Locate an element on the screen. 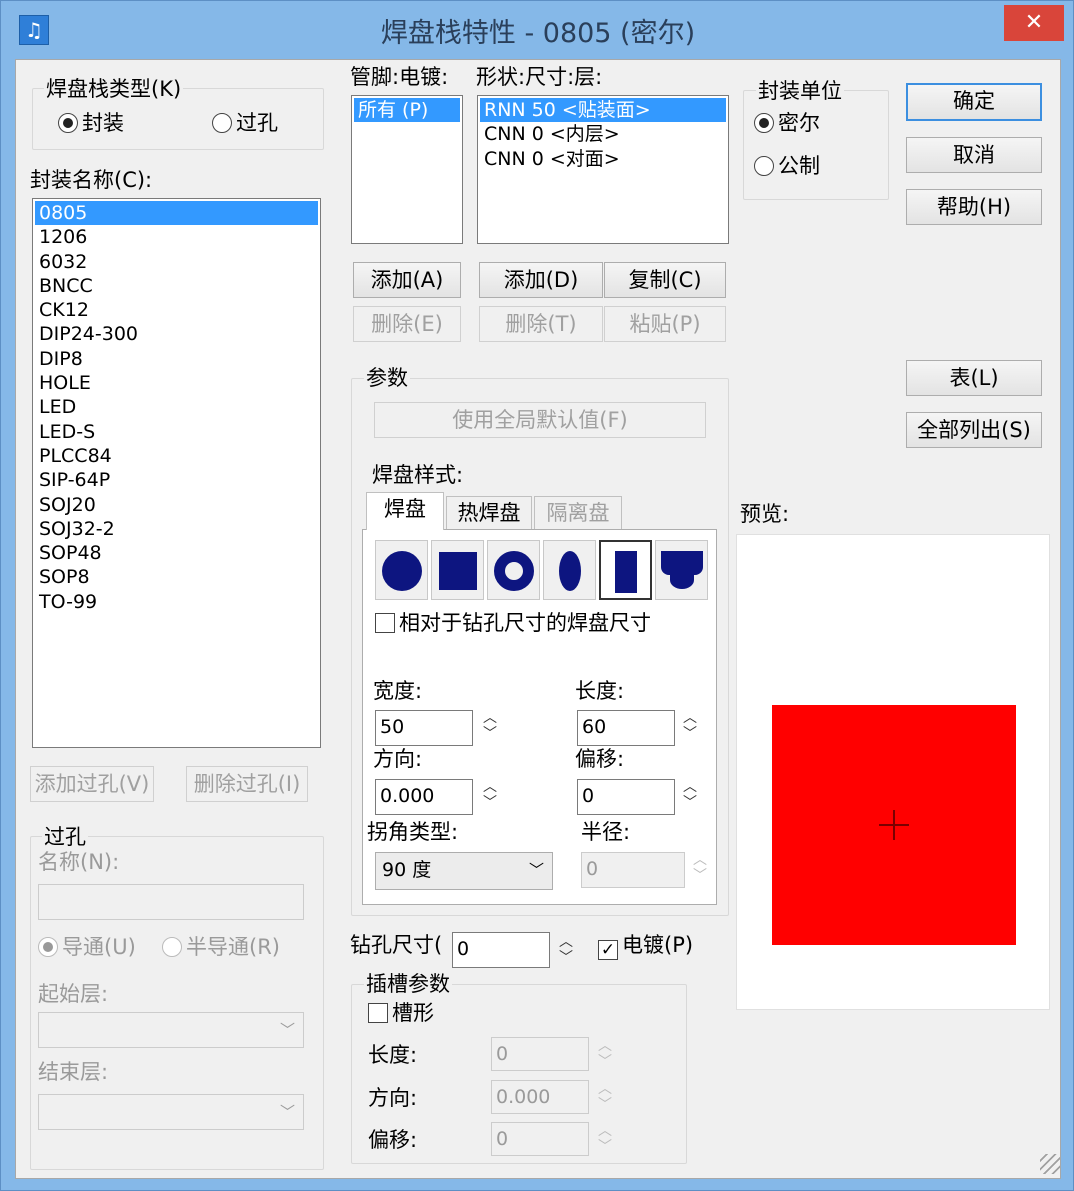 Image resolution: width=1074 pixels, height=1191 pixels. oval-pad-icon is located at coordinates (569, 570).